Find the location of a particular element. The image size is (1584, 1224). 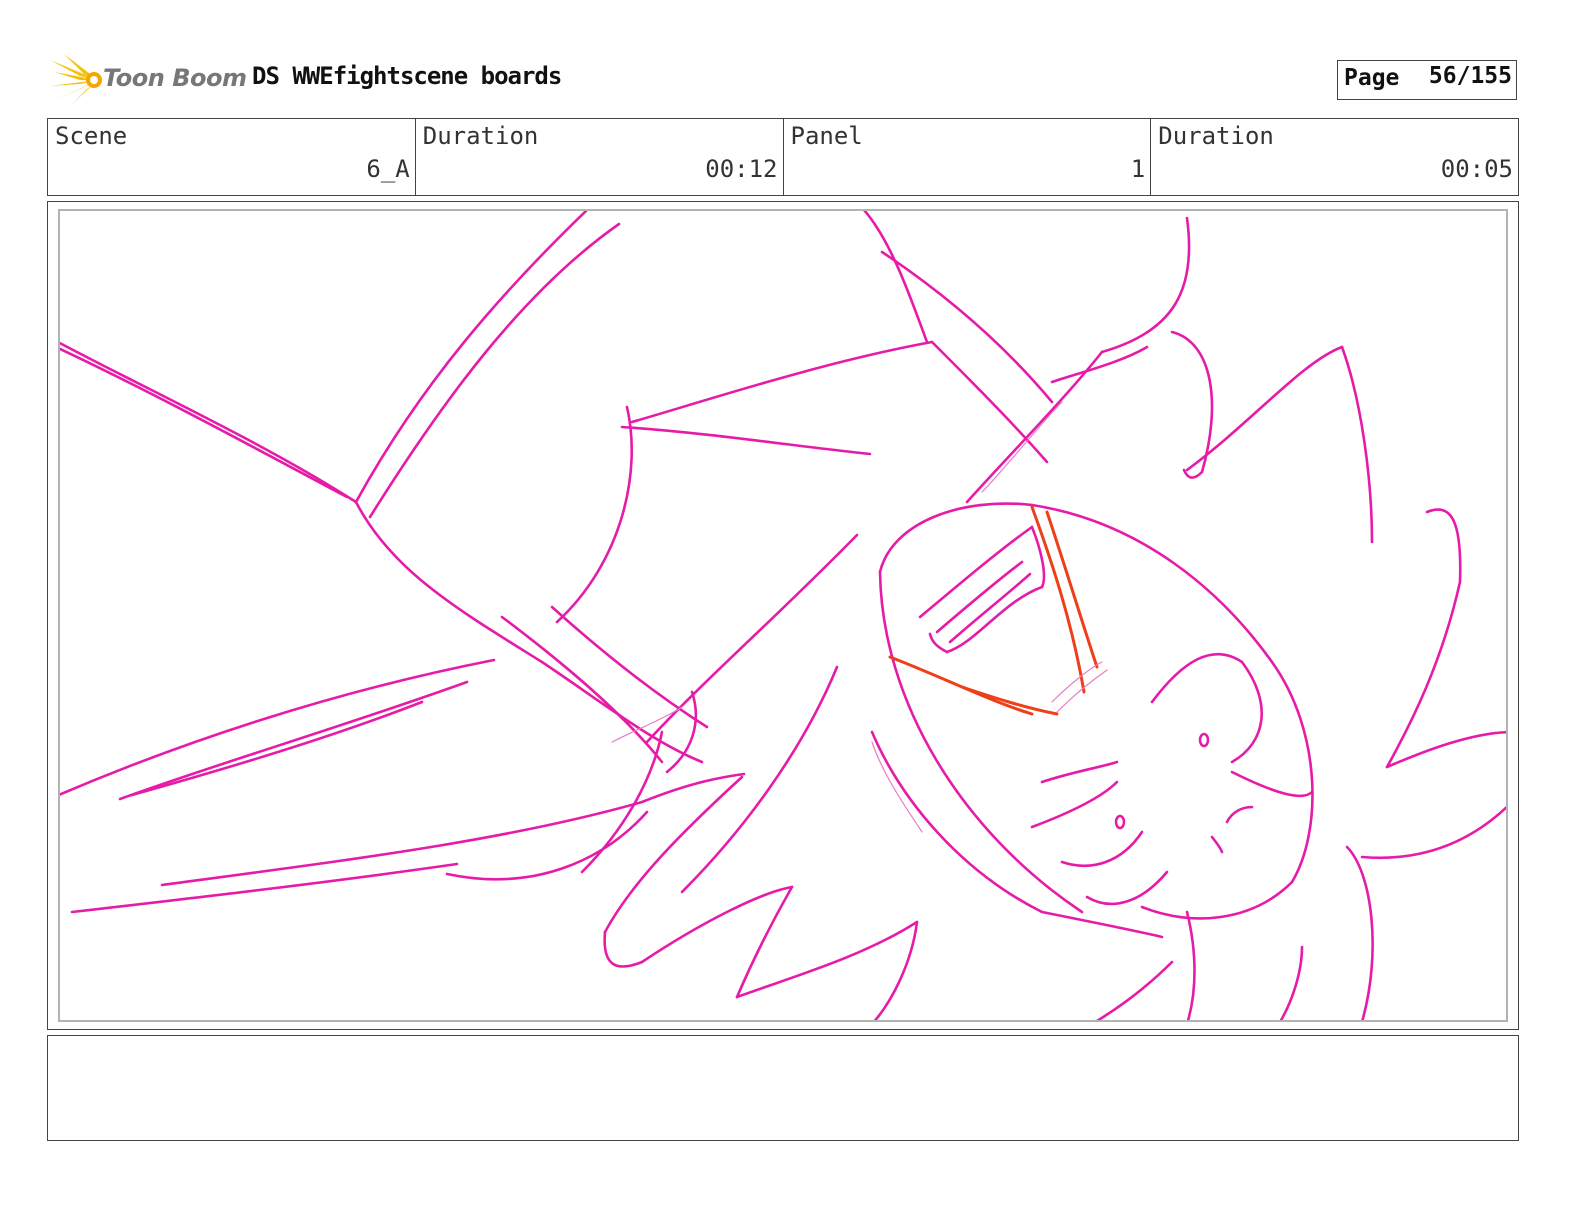

panel-duration-cell: Duration 00:05 is located at coordinates (1334, 157).